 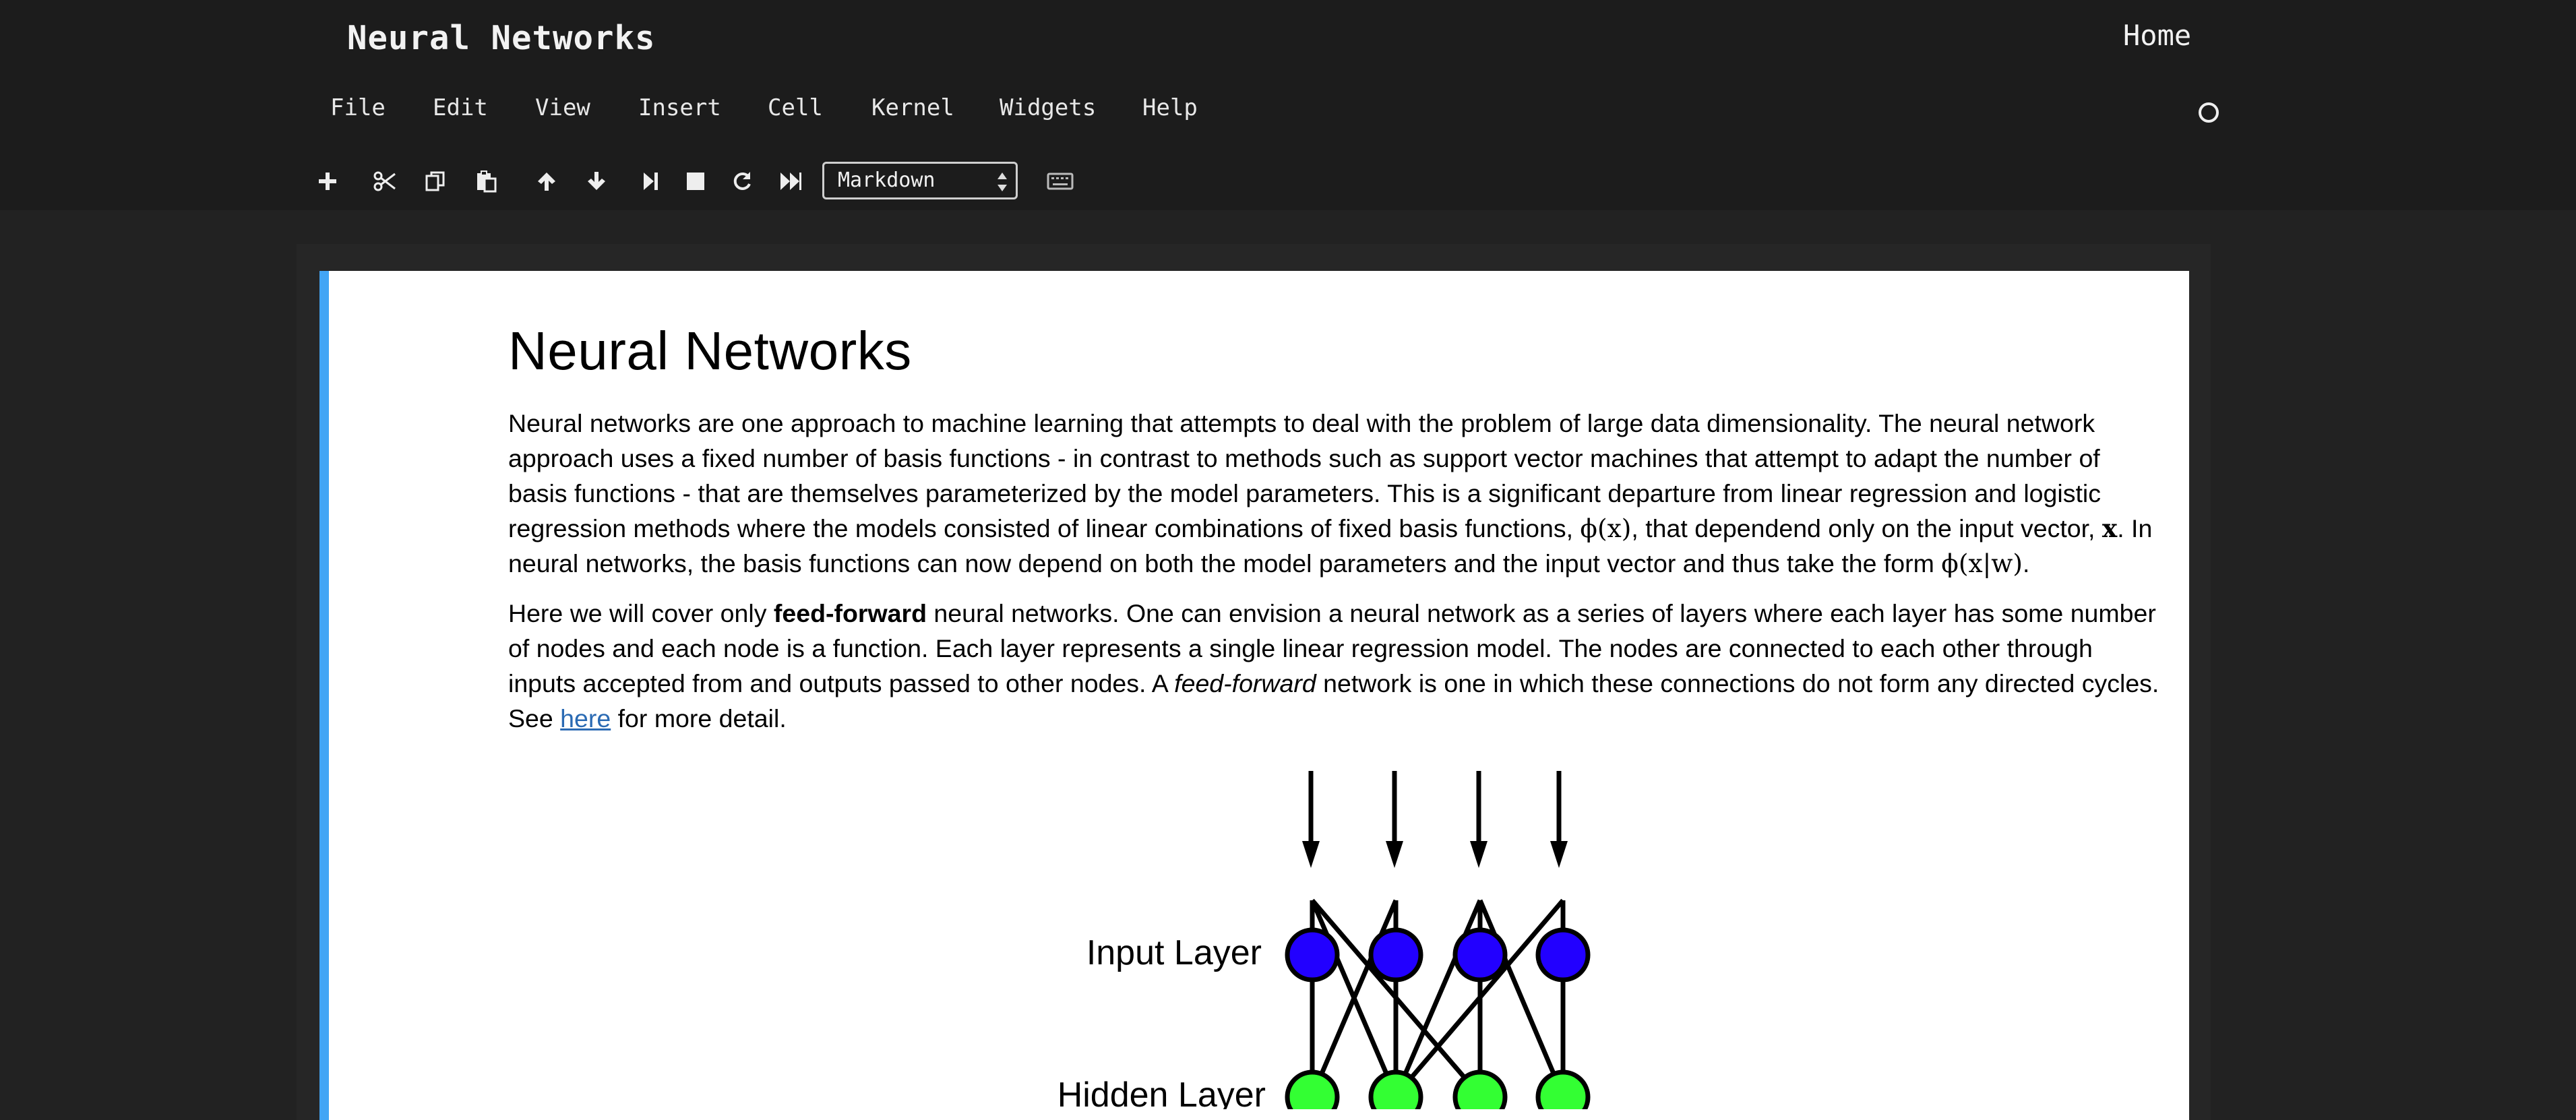 What do you see at coordinates (913, 107) in the screenshot?
I see `menu-kernel: Kernel` at bounding box center [913, 107].